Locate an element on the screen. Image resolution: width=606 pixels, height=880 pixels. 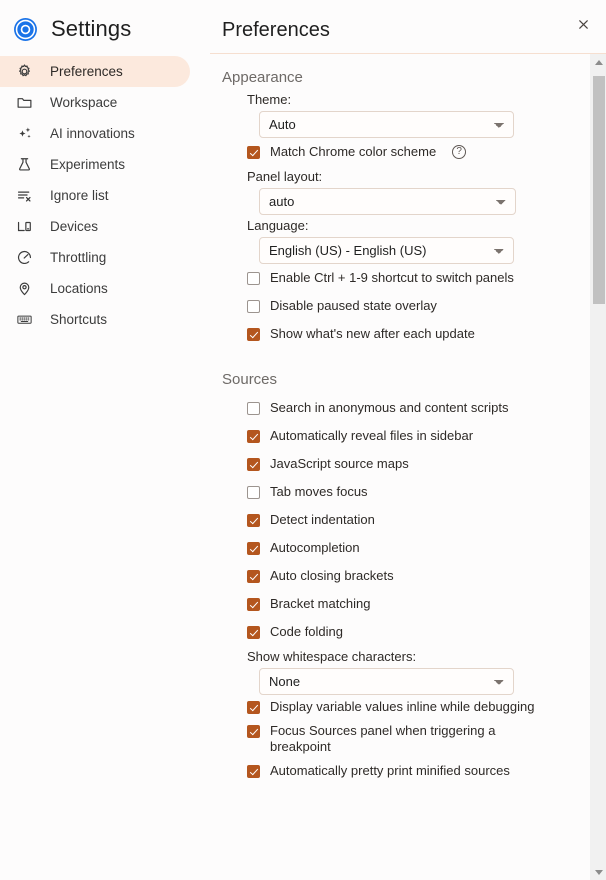
app-brand: Settings is located at coordinates (105, 28).